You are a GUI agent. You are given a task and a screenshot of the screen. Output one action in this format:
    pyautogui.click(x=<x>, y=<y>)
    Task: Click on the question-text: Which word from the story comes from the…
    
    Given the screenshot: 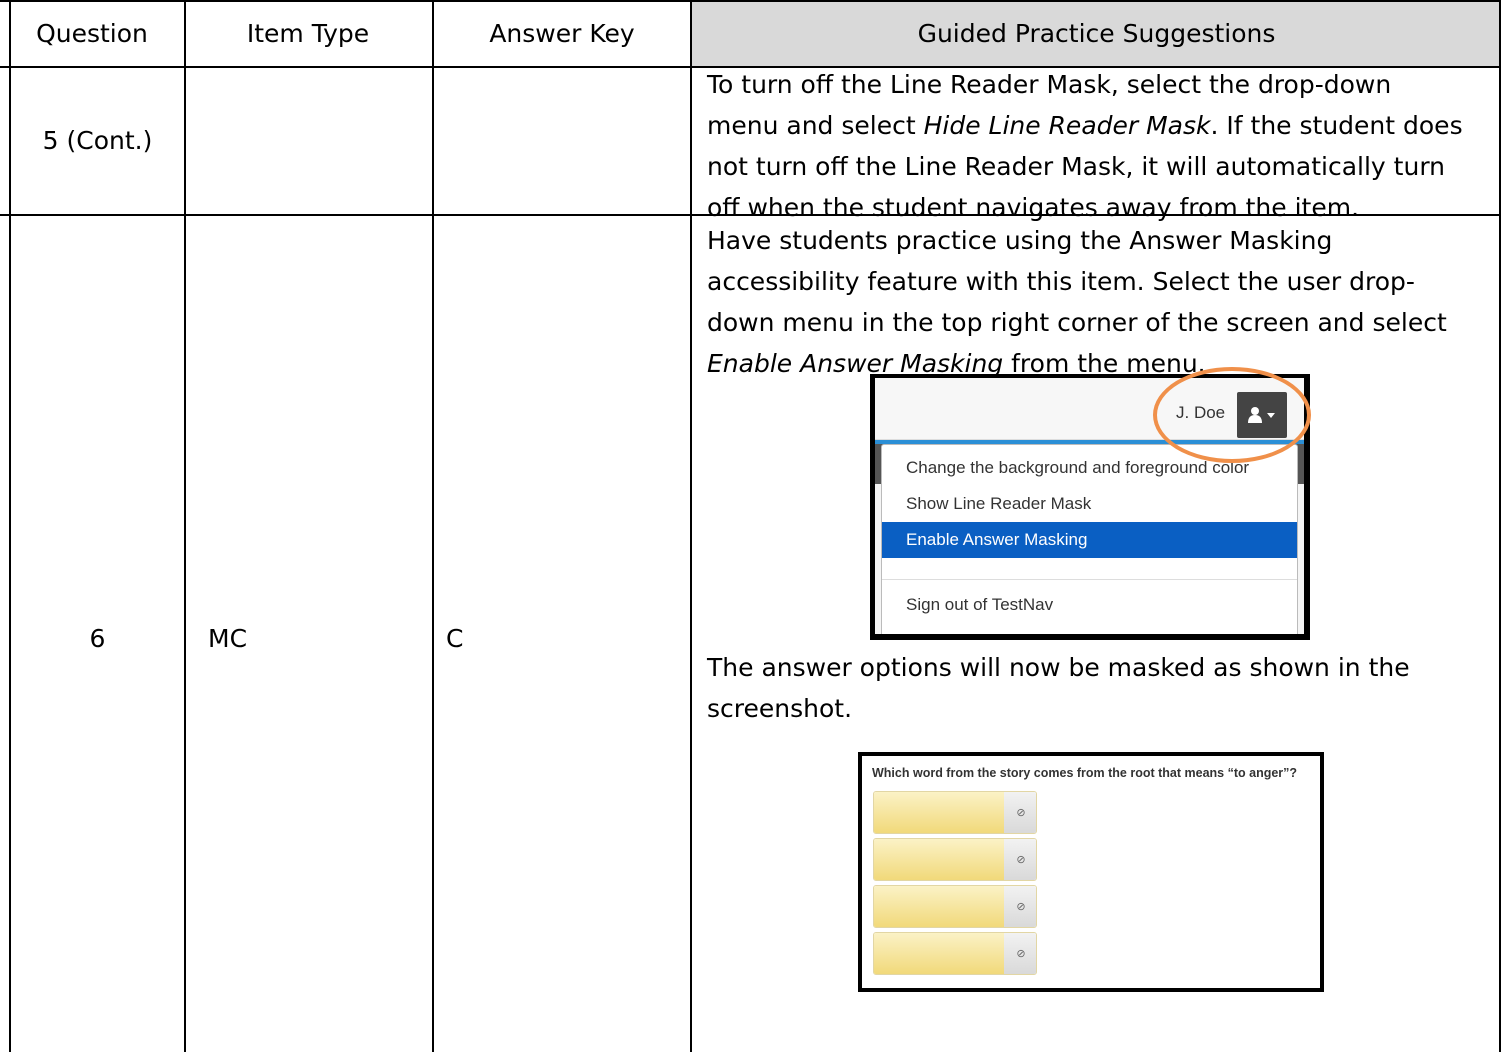 What is the action you would take?
    pyautogui.click(x=1085, y=773)
    